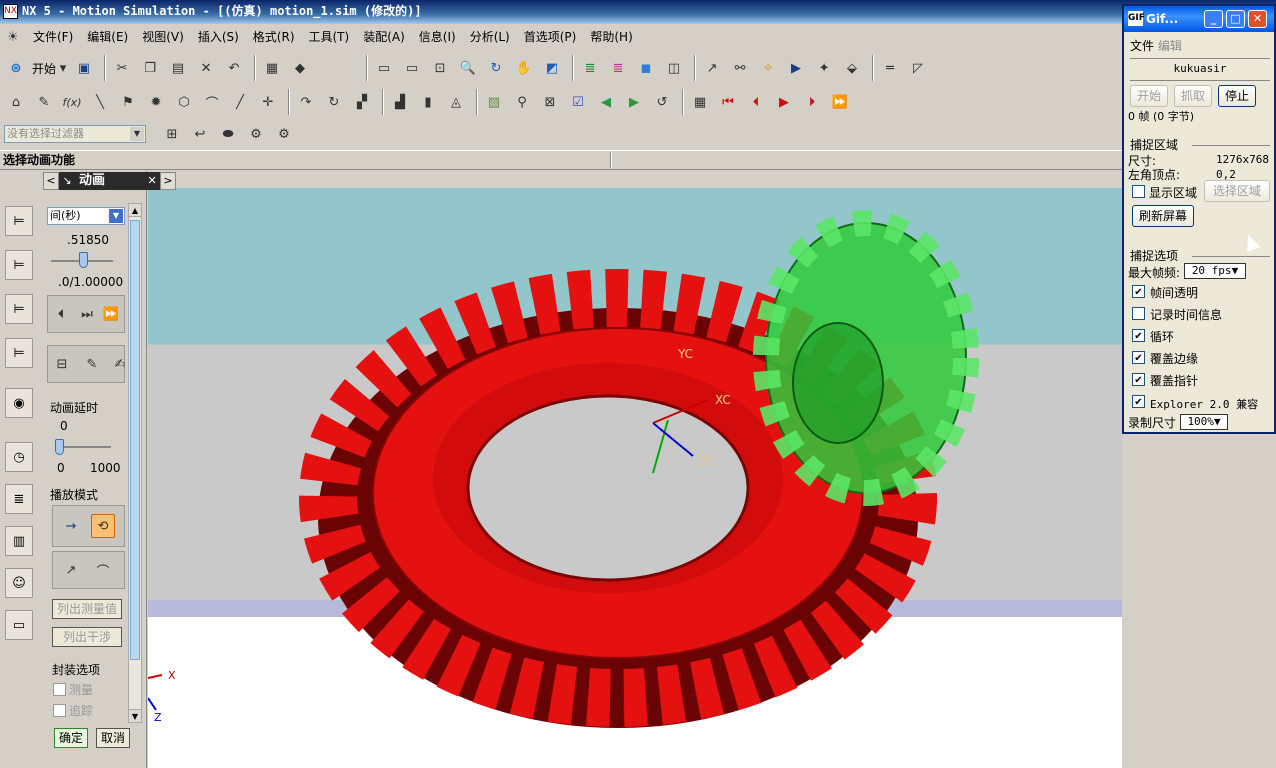 This screenshot has width=1276, height=768. What do you see at coordinates (728, 102) in the screenshot?
I see `rewind-to-start-icon: ⏮` at bounding box center [728, 102].